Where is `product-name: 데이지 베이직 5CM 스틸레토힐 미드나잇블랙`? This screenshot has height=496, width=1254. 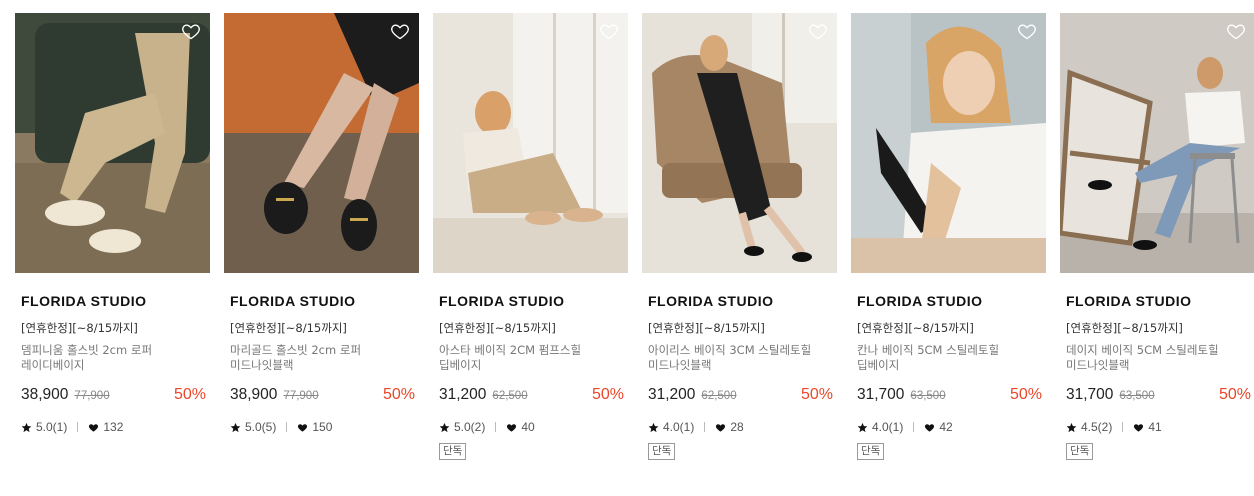 product-name: 데이지 베이직 5CM 스틸레토힐 미드나잇블랙 is located at coordinates (1157, 358).